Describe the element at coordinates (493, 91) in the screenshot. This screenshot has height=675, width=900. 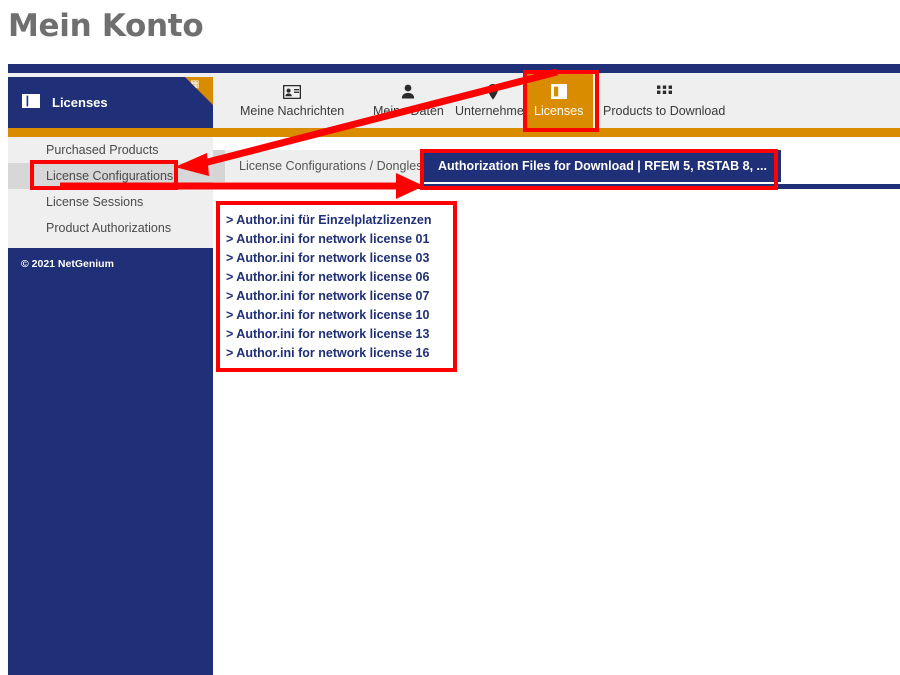
I see `location-pin-icon` at that location.